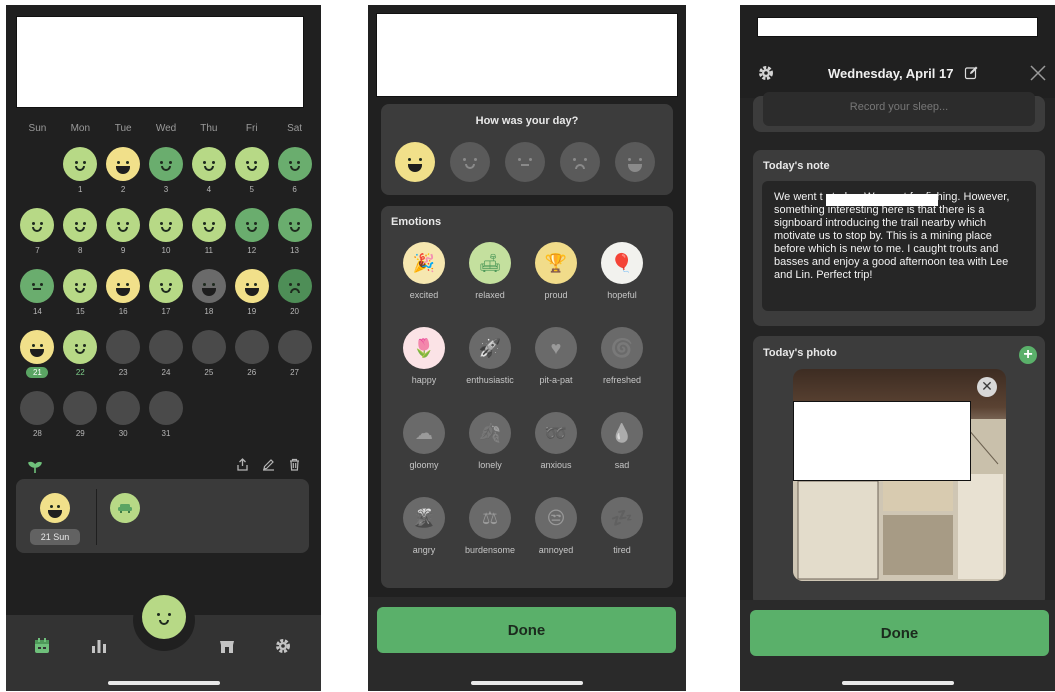  Describe the element at coordinates (470, 162) in the screenshot. I see `mood-option-good` at that location.